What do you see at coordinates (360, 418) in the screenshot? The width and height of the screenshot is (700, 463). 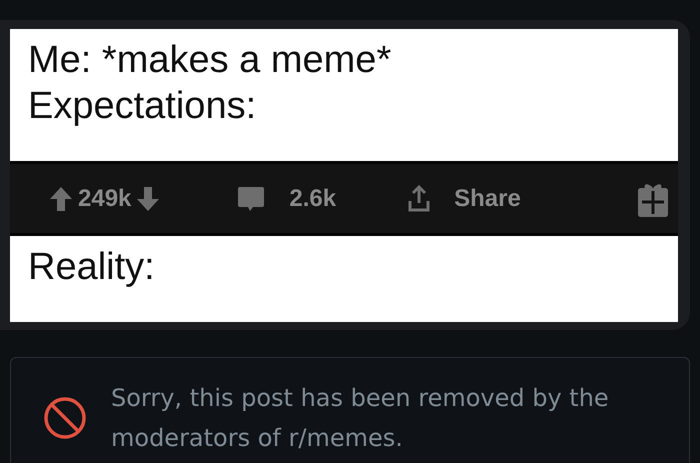 I see `removed-message: Sorry, this post has been removed by the moderators of r/memes.` at bounding box center [360, 418].